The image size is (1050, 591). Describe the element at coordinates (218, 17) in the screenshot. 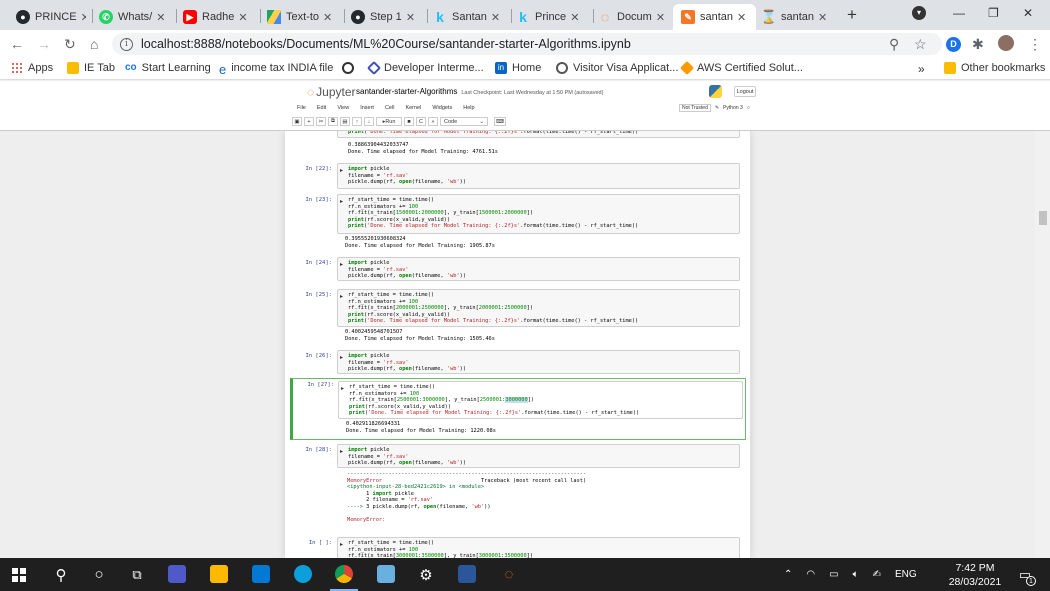

I see `tab-youtube: ▶ Radhe ✕` at that location.